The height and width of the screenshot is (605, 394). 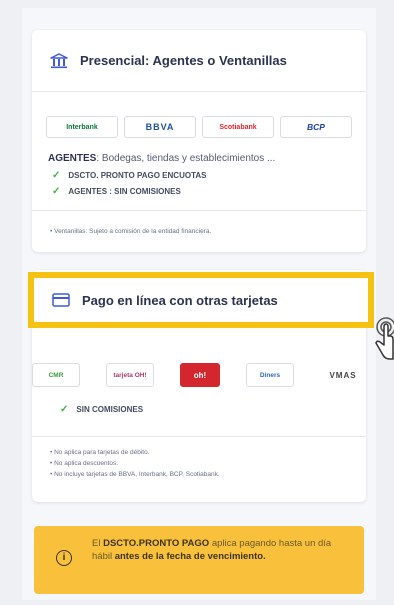 I want to click on card-logo-oh: oh!, so click(x=200, y=375).